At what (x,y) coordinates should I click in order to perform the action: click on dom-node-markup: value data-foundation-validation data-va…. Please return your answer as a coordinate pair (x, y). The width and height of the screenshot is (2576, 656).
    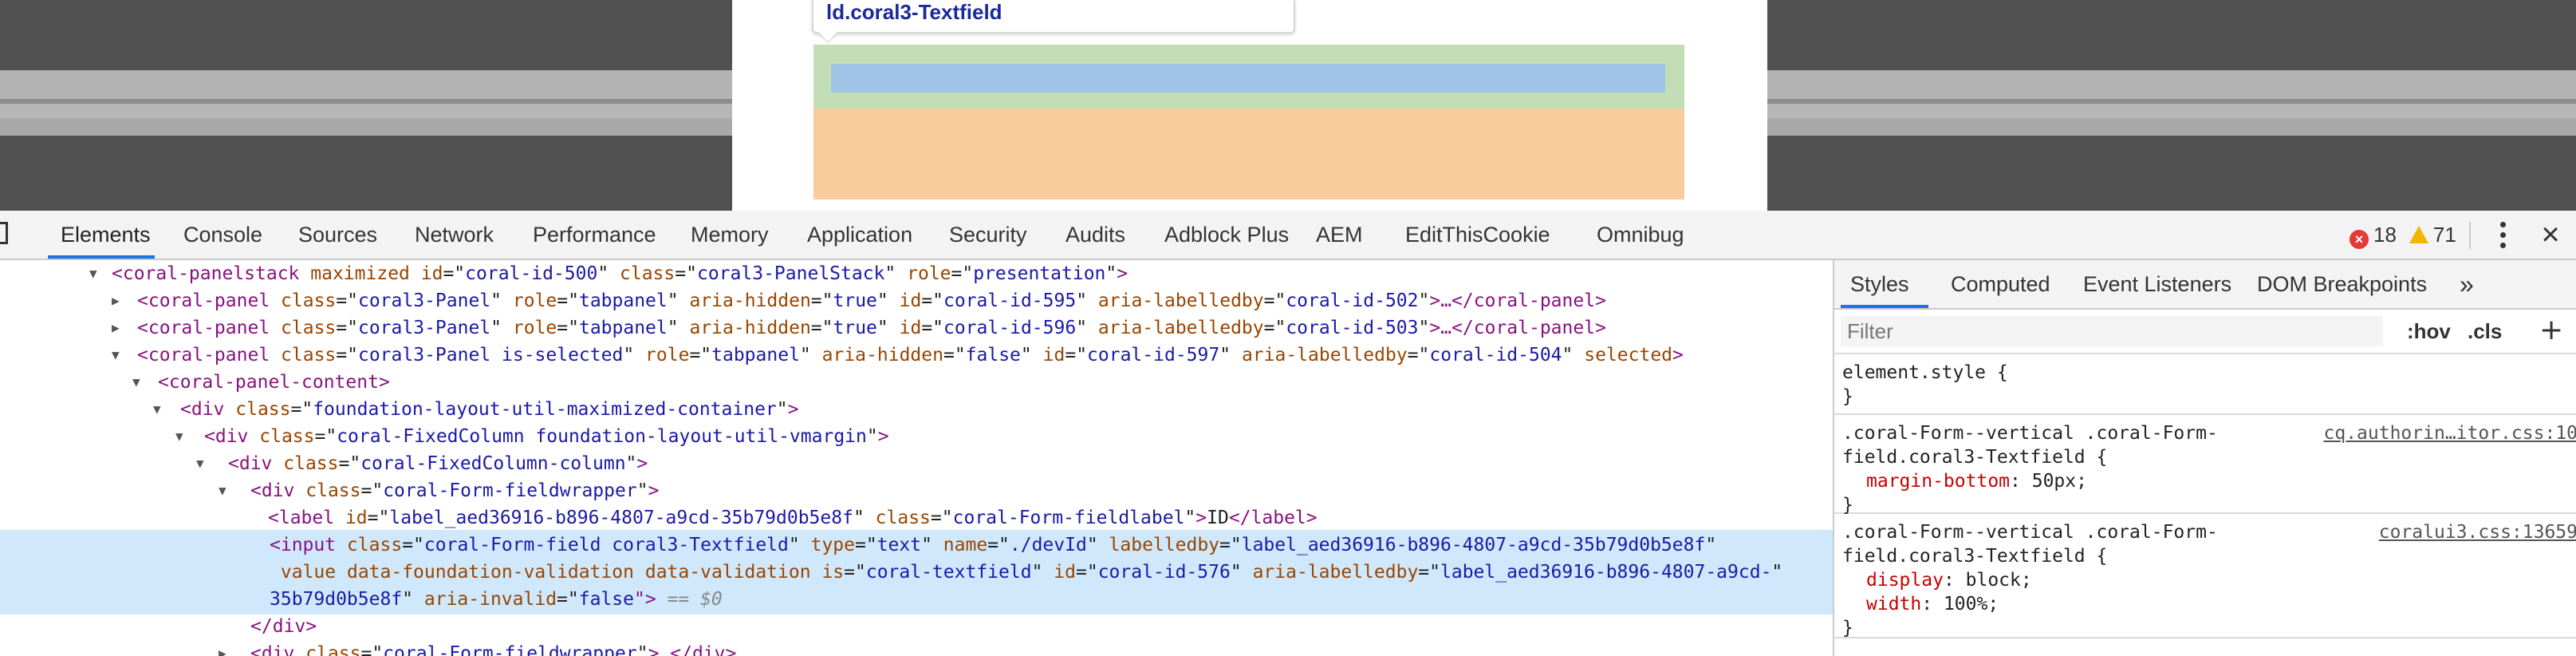
    Looking at the image, I should click on (1026, 572).